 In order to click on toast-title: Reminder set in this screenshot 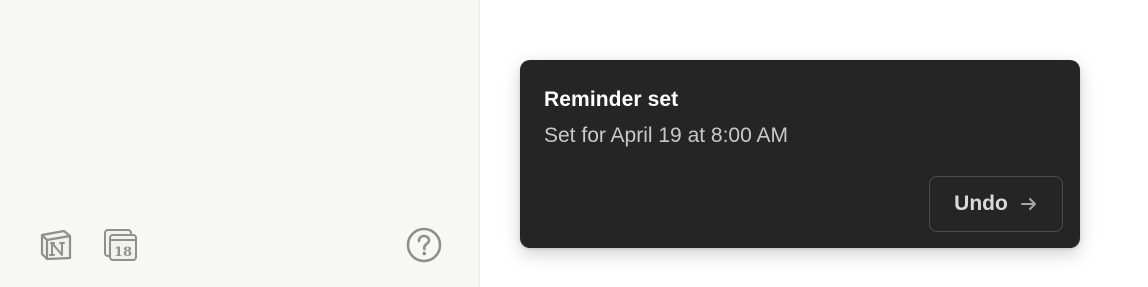, I will do `click(611, 99)`.